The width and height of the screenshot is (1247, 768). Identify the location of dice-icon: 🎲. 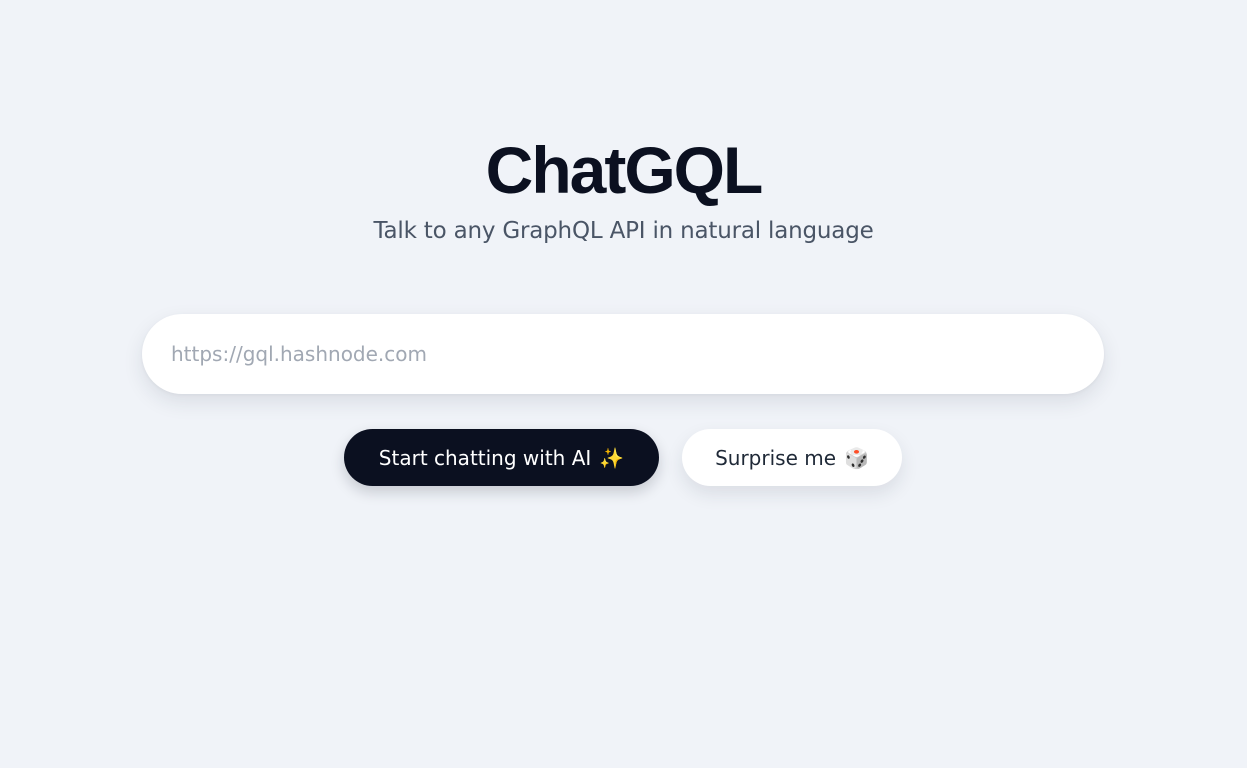
(856, 457).